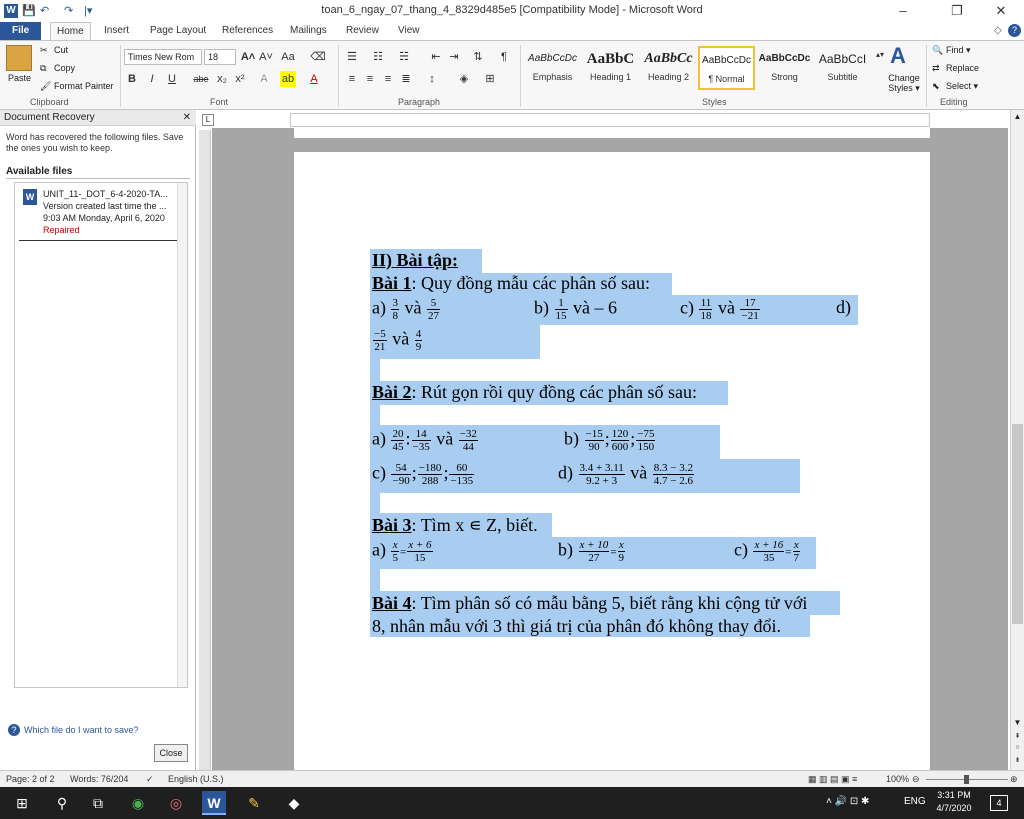  Describe the element at coordinates (201, 79) in the screenshot. I see `strikethrough-button: abe` at that location.